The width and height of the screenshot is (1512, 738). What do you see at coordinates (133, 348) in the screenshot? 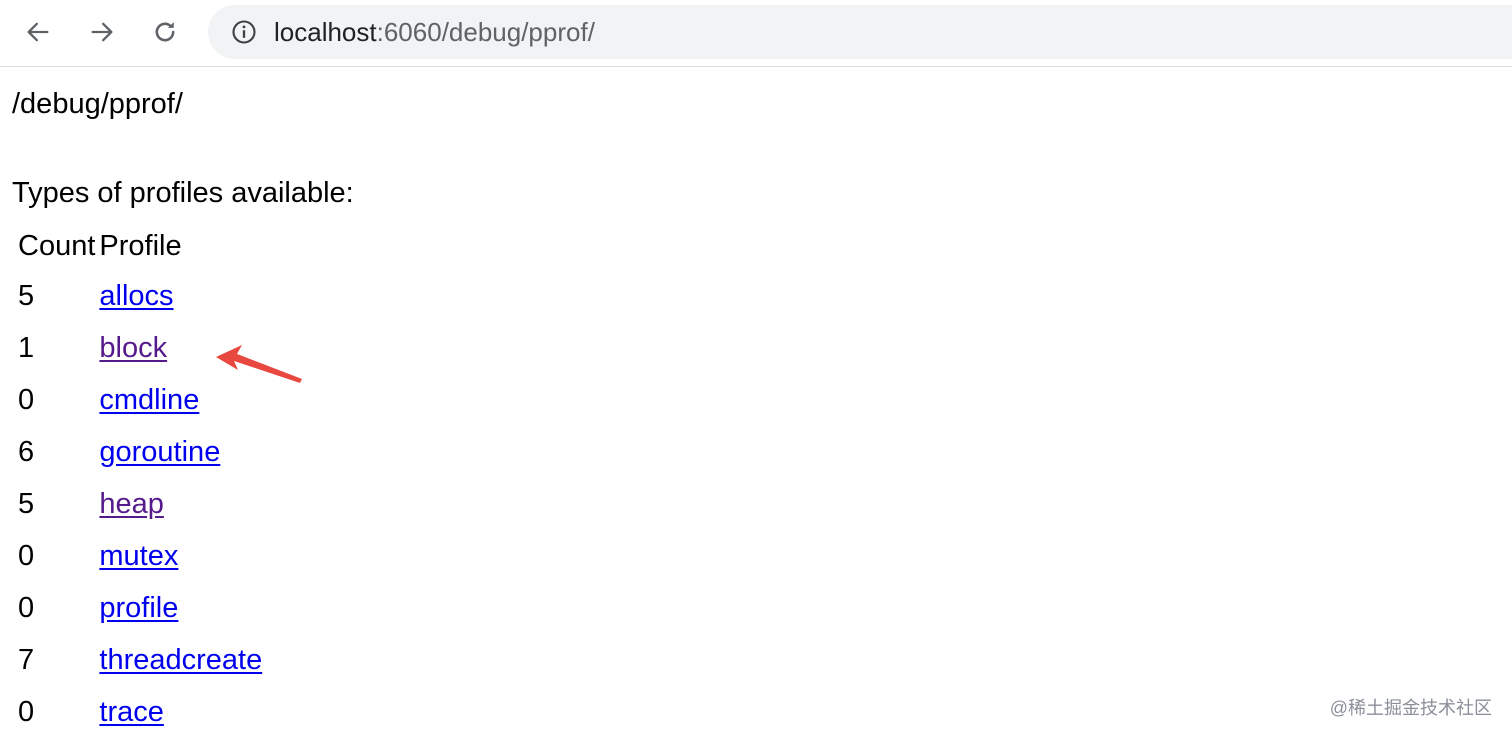
I see `profile-link-block: block` at bounding box center [133, 348].